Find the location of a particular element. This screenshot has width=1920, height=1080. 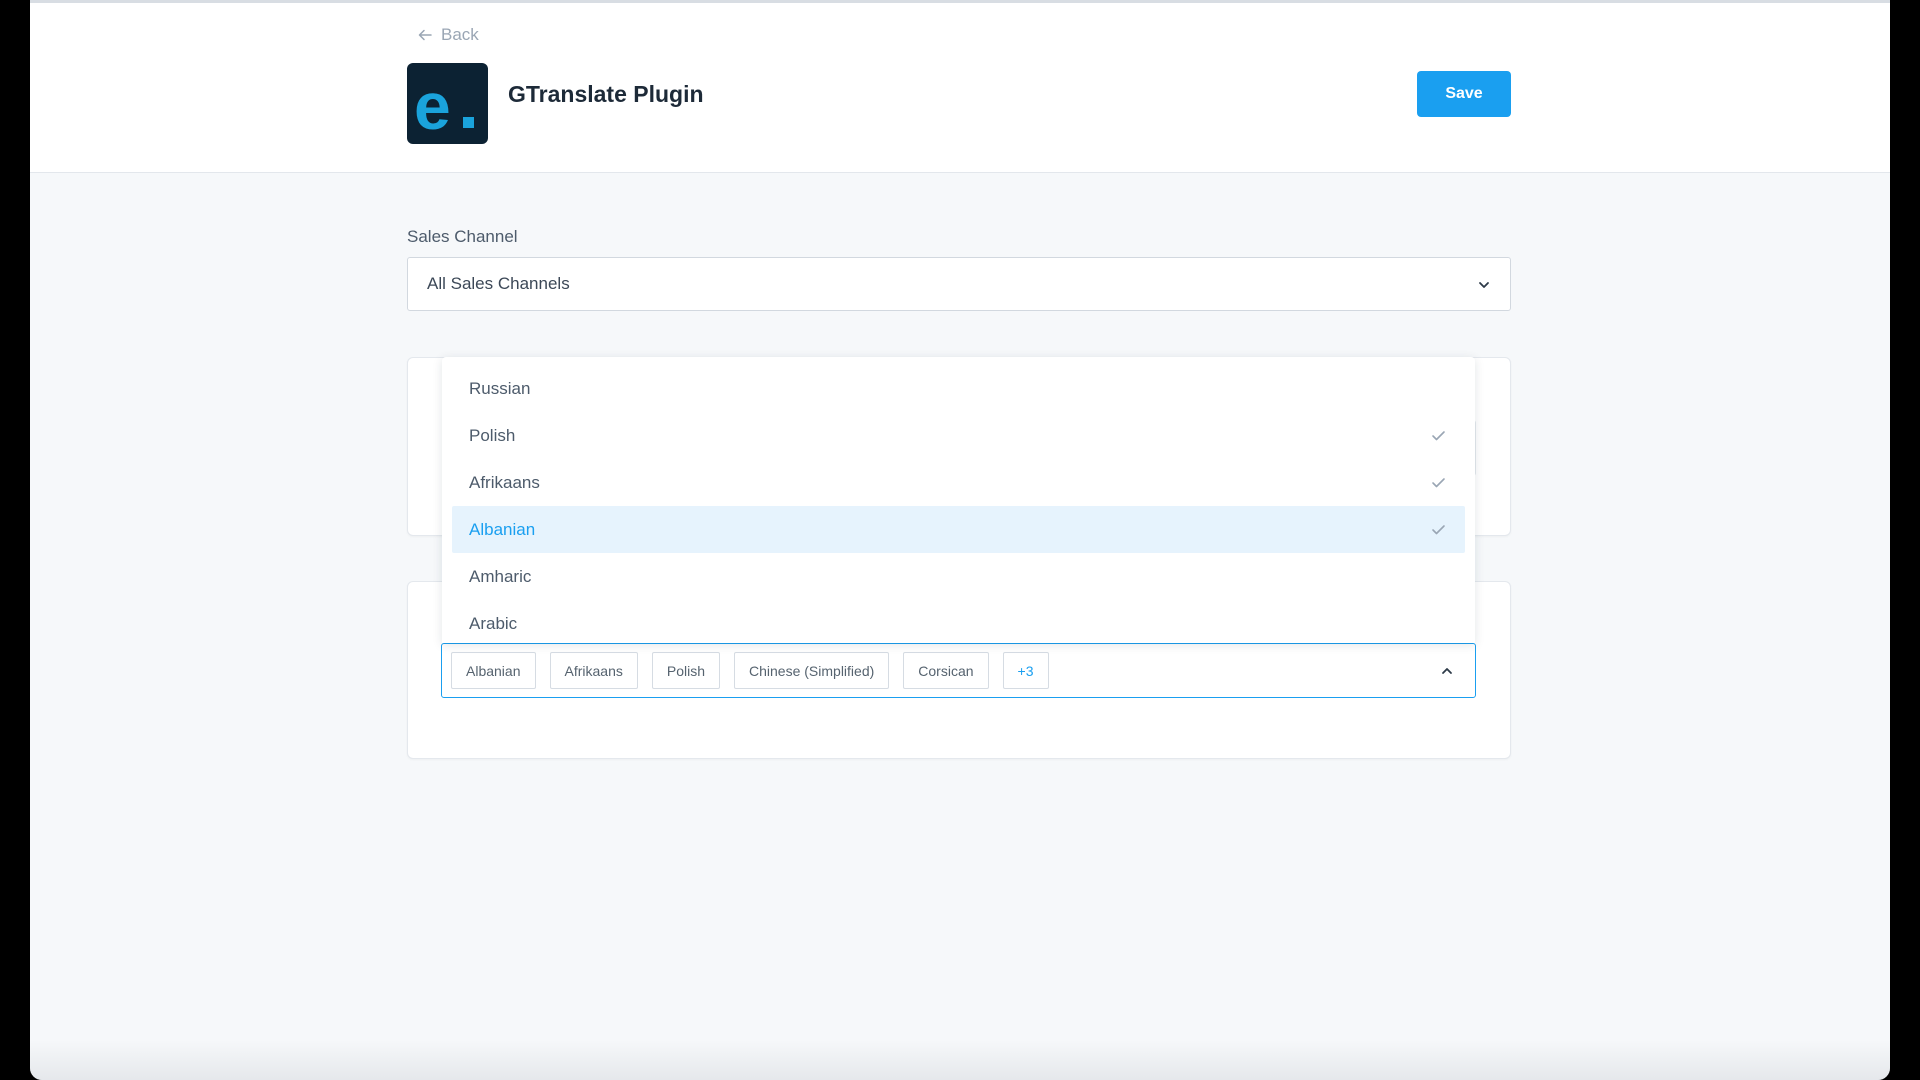

save-button: Save is located at coordinates (1464, 94).